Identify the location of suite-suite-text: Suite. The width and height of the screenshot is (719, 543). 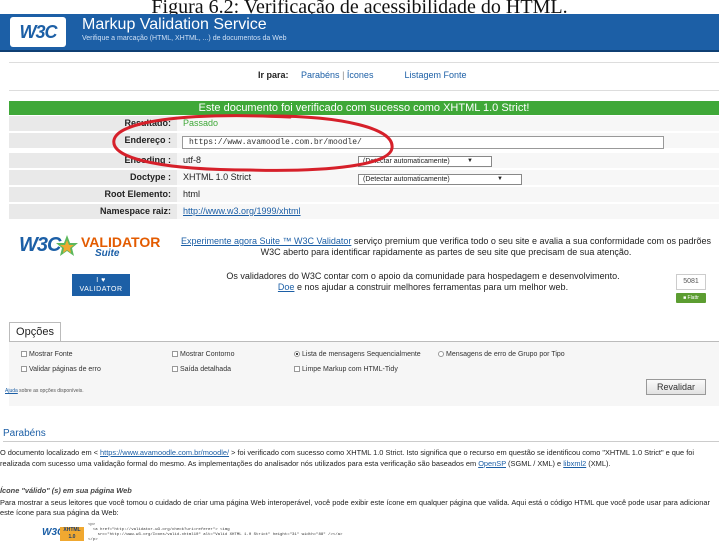
(107, 253).